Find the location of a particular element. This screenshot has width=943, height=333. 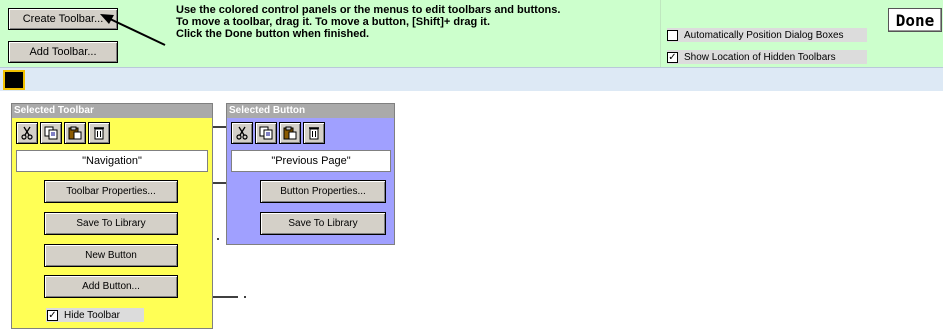

auto-position-option: Automatically Position Dialog Boxes is located at coordinates (767, 35).